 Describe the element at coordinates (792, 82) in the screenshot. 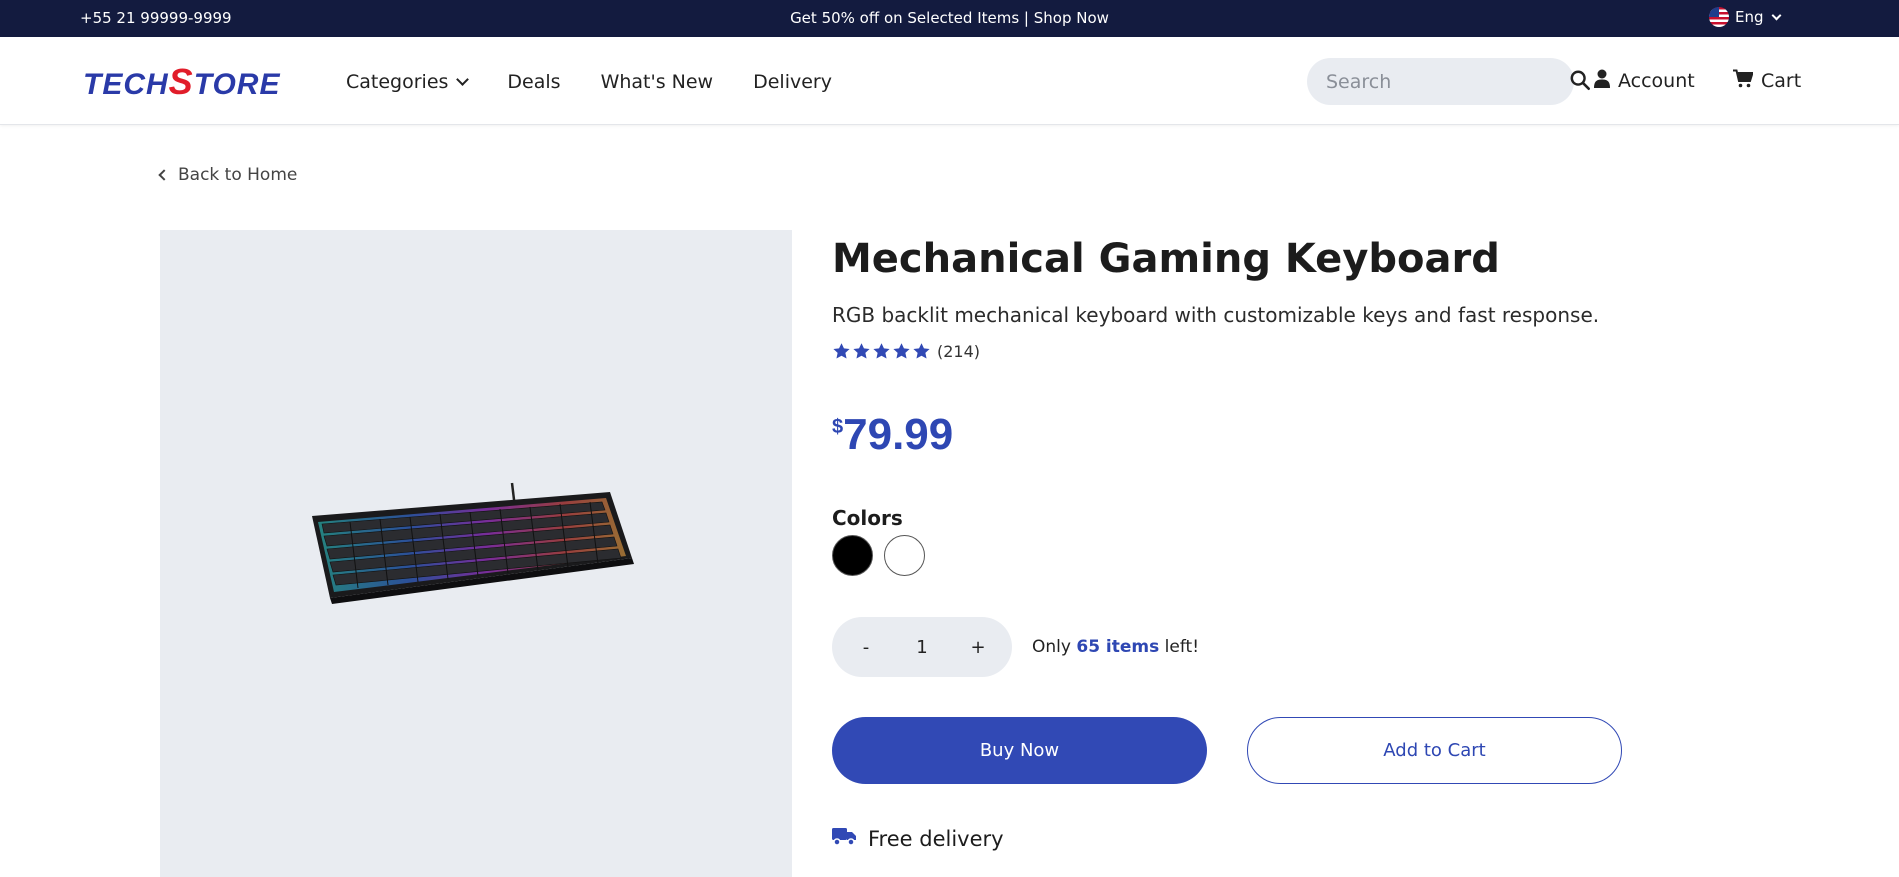

I see `nav-delivery: Delivery` at that location.